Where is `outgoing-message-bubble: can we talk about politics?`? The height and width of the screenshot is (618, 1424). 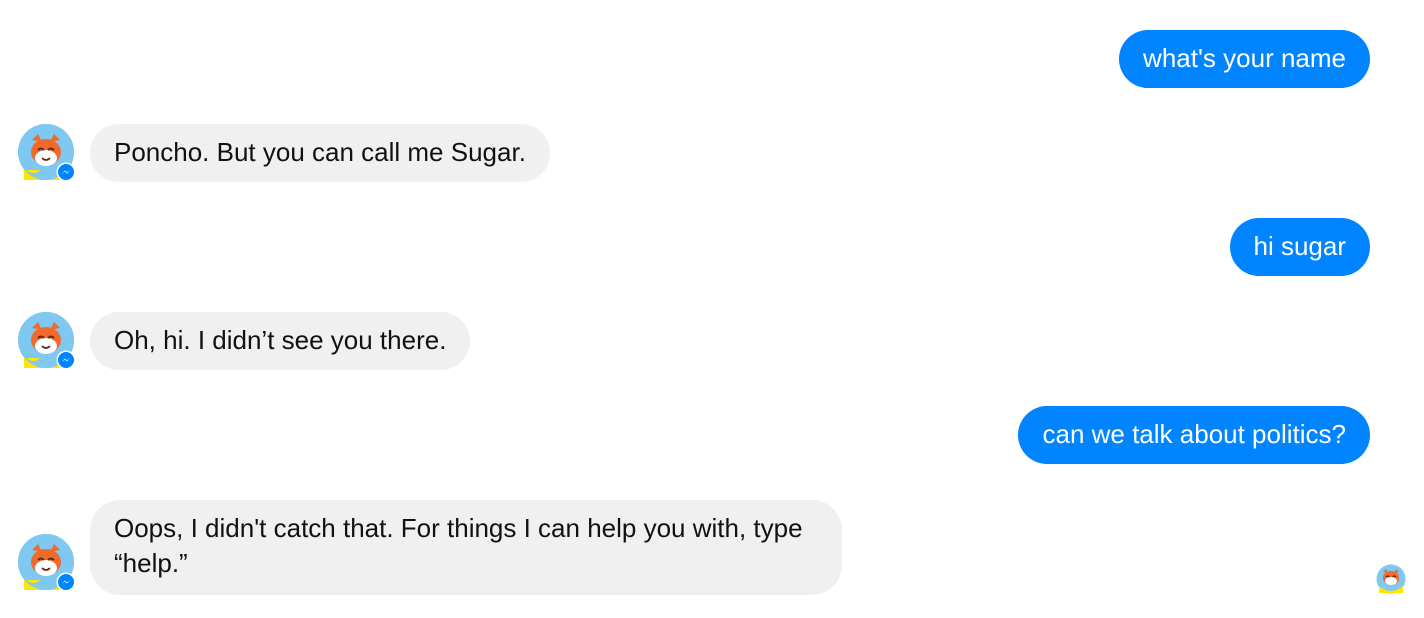
outgoing-message-bubble: can we talk about politics? is located at coordinates (1194, 435).